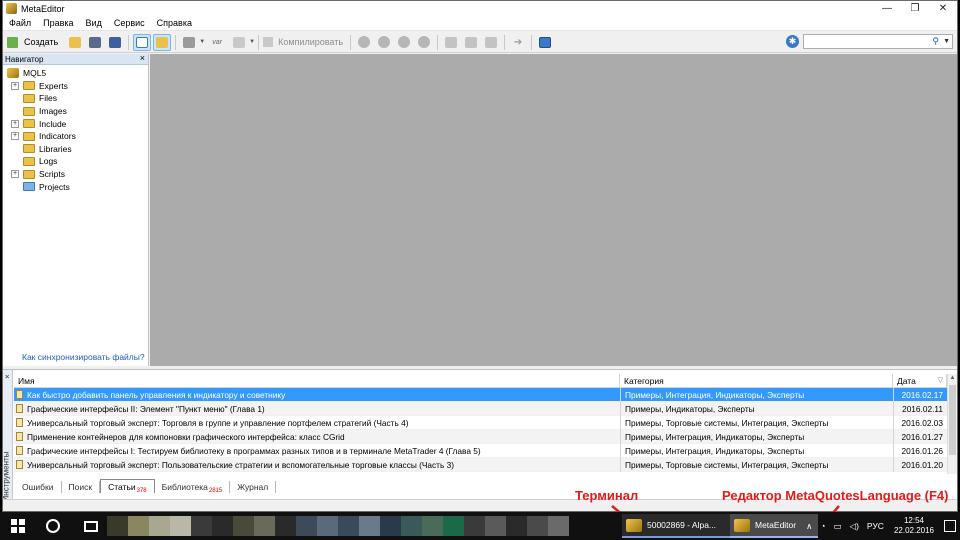 This screenshot has width=960, height=540. I want to click on battery-icon: ▭, so click(838, 526).